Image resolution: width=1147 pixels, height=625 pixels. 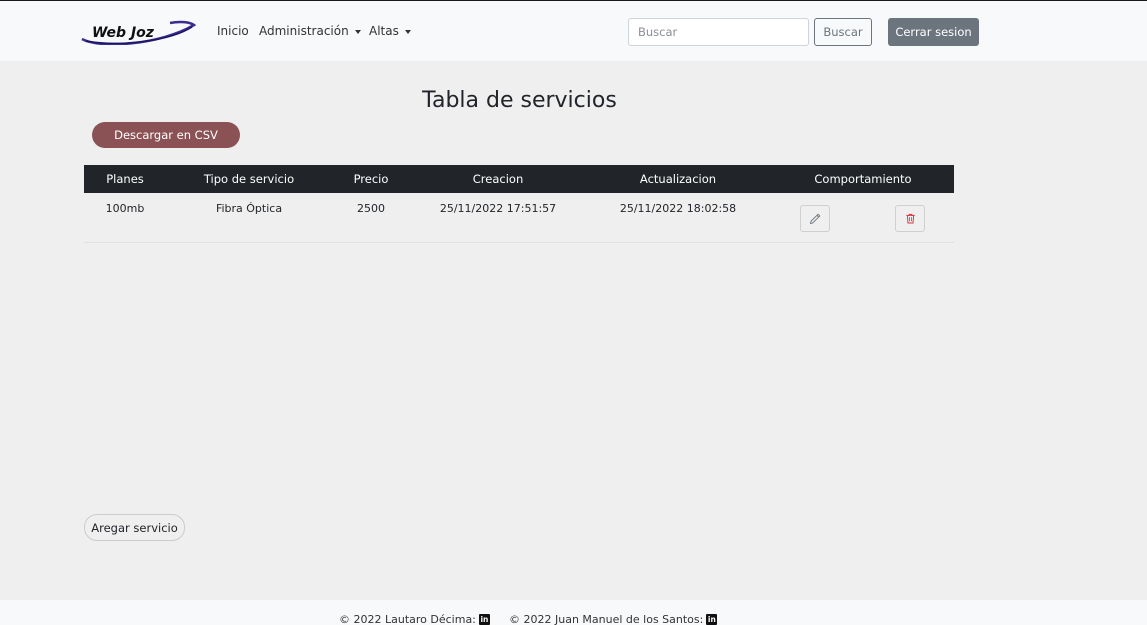 I want to click on column-header-planes: Planes, so click(x=125, y=179).